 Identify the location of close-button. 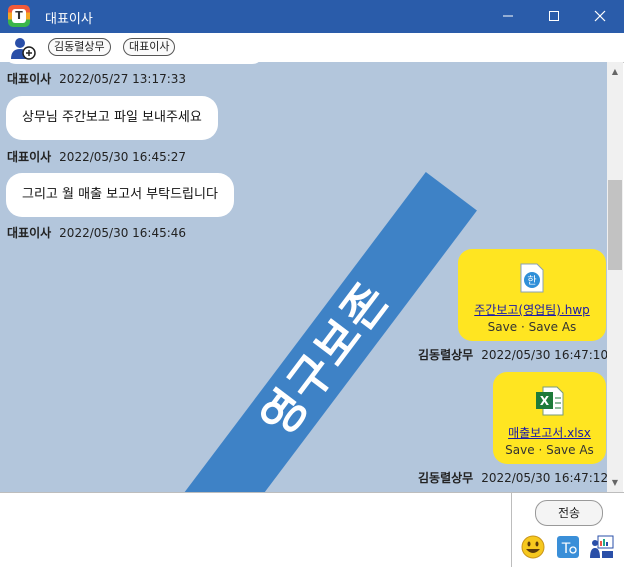
(600, 16).